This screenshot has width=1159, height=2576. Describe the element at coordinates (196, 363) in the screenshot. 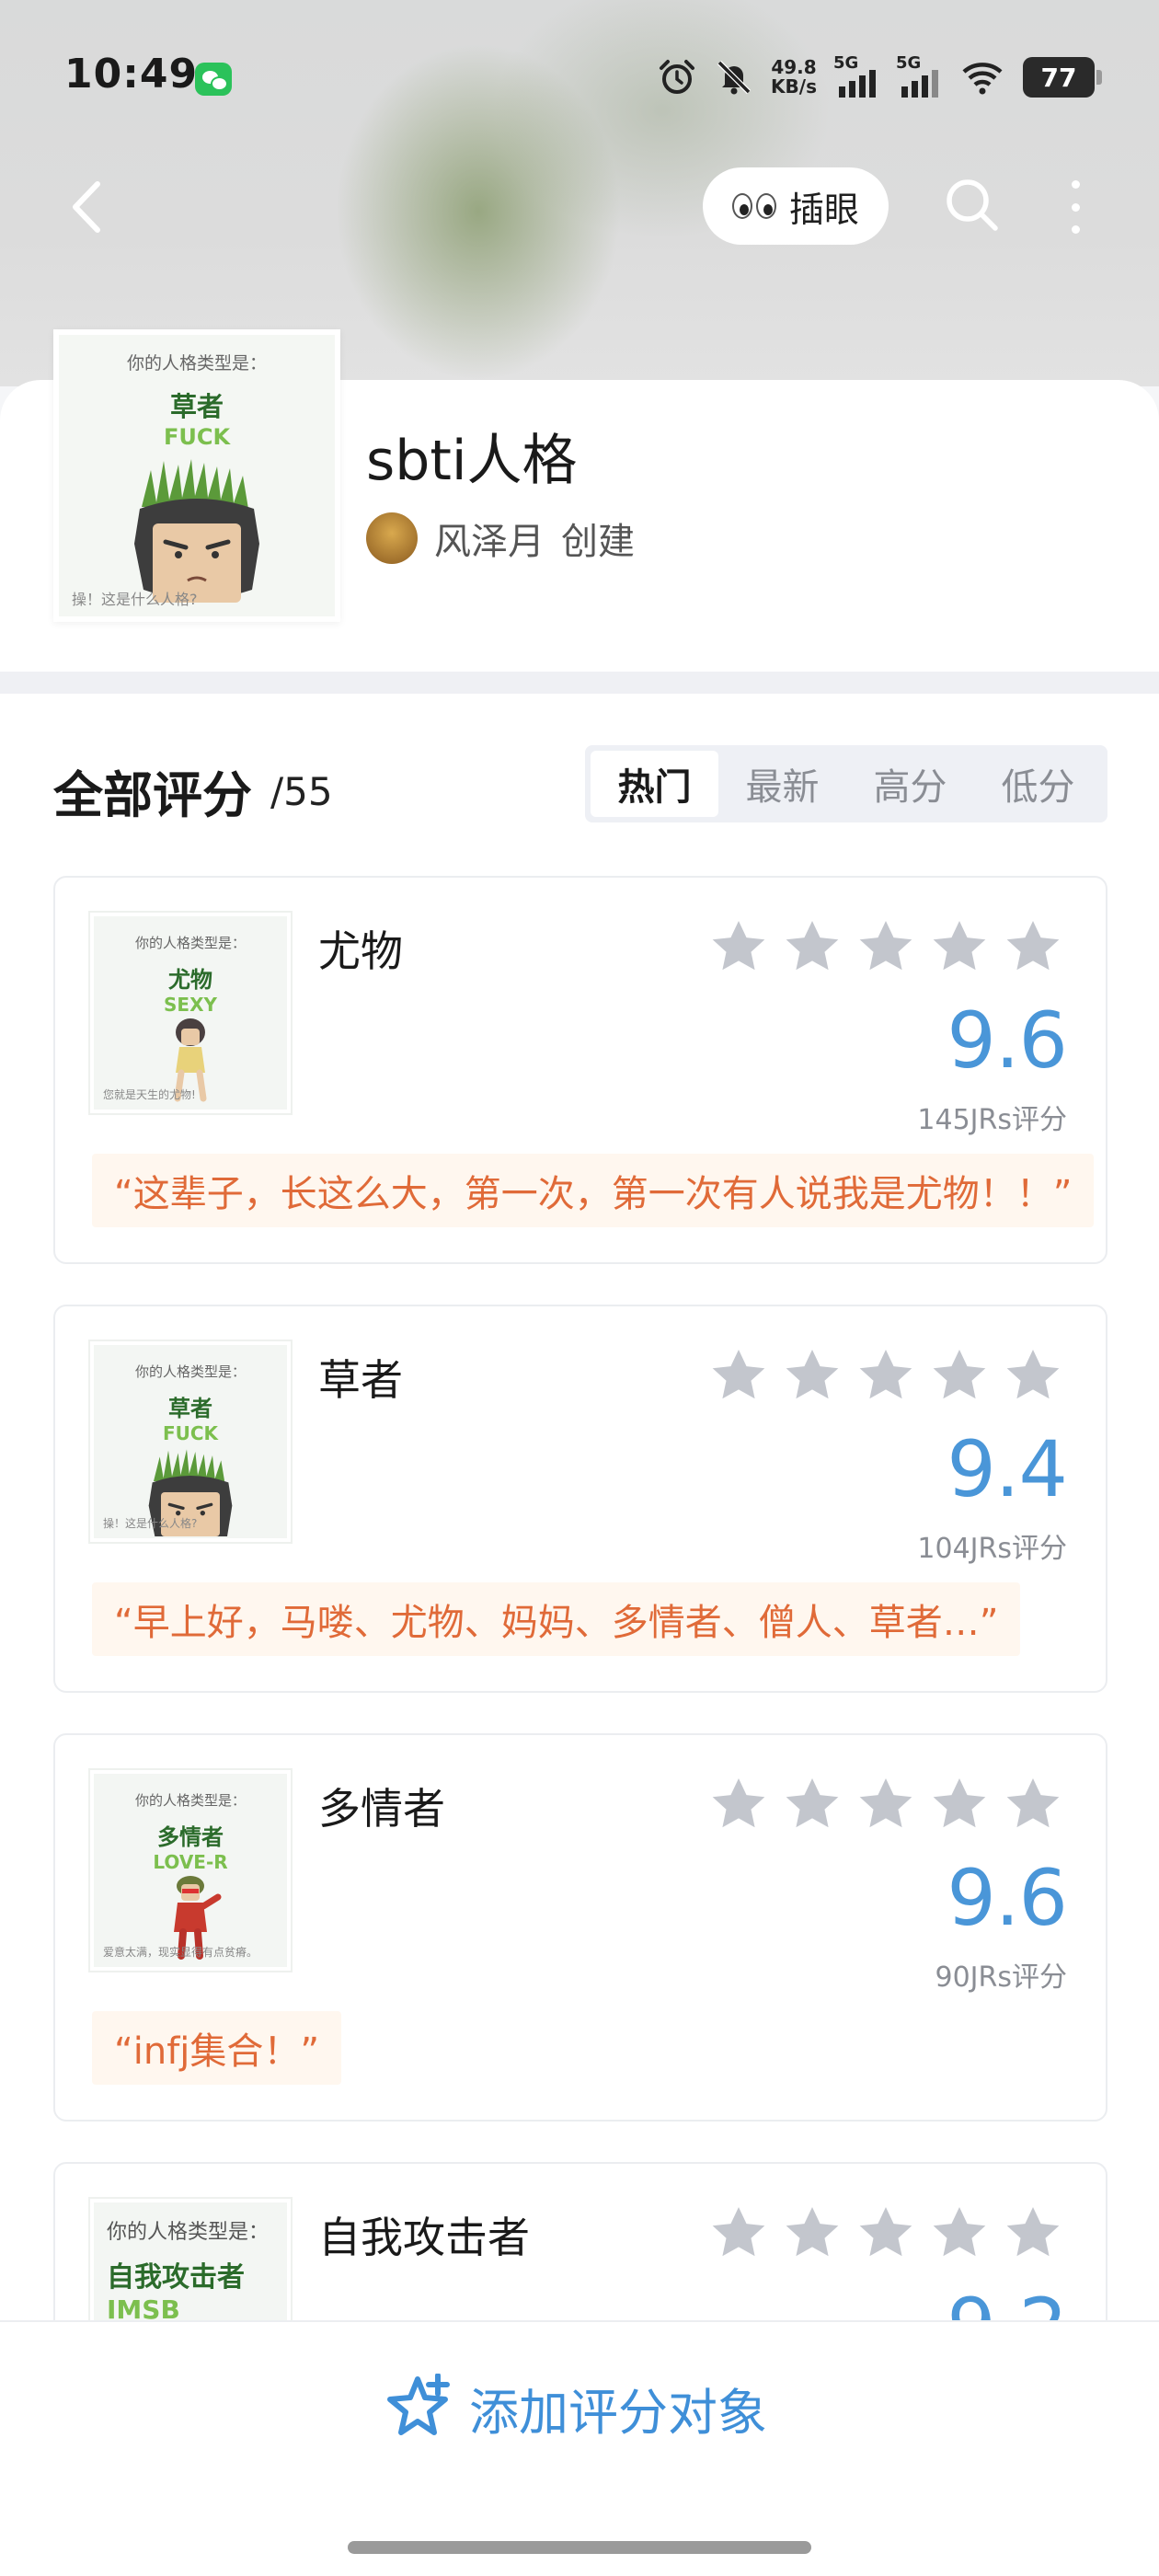

I see `cover-top-text: 你的人格类型是：` at that location.